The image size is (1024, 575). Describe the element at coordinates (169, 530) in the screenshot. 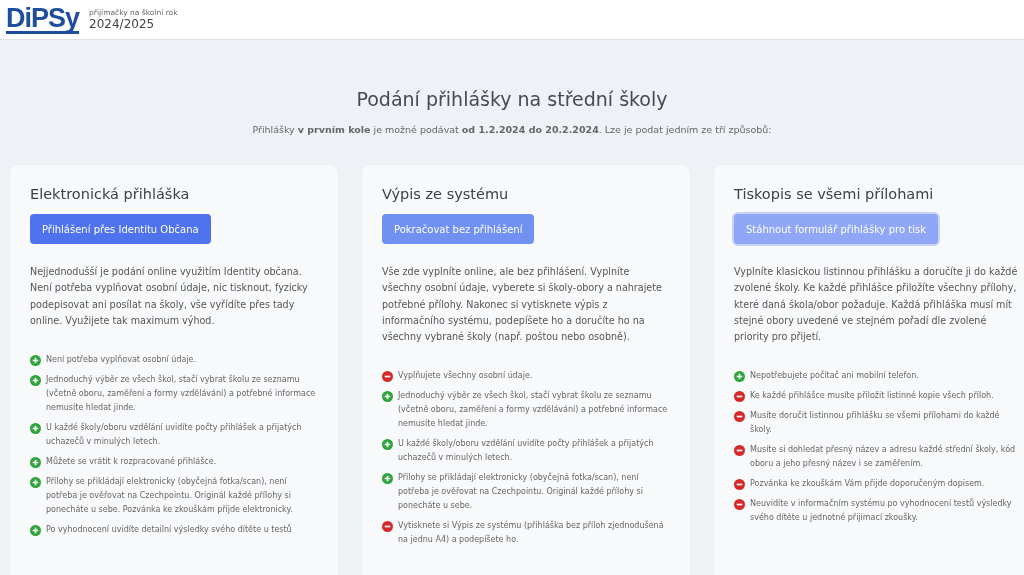

I see `list-item-text: Po vyhodnocení uvidíte detailní výsledky svého dítěte u testů` at that location.